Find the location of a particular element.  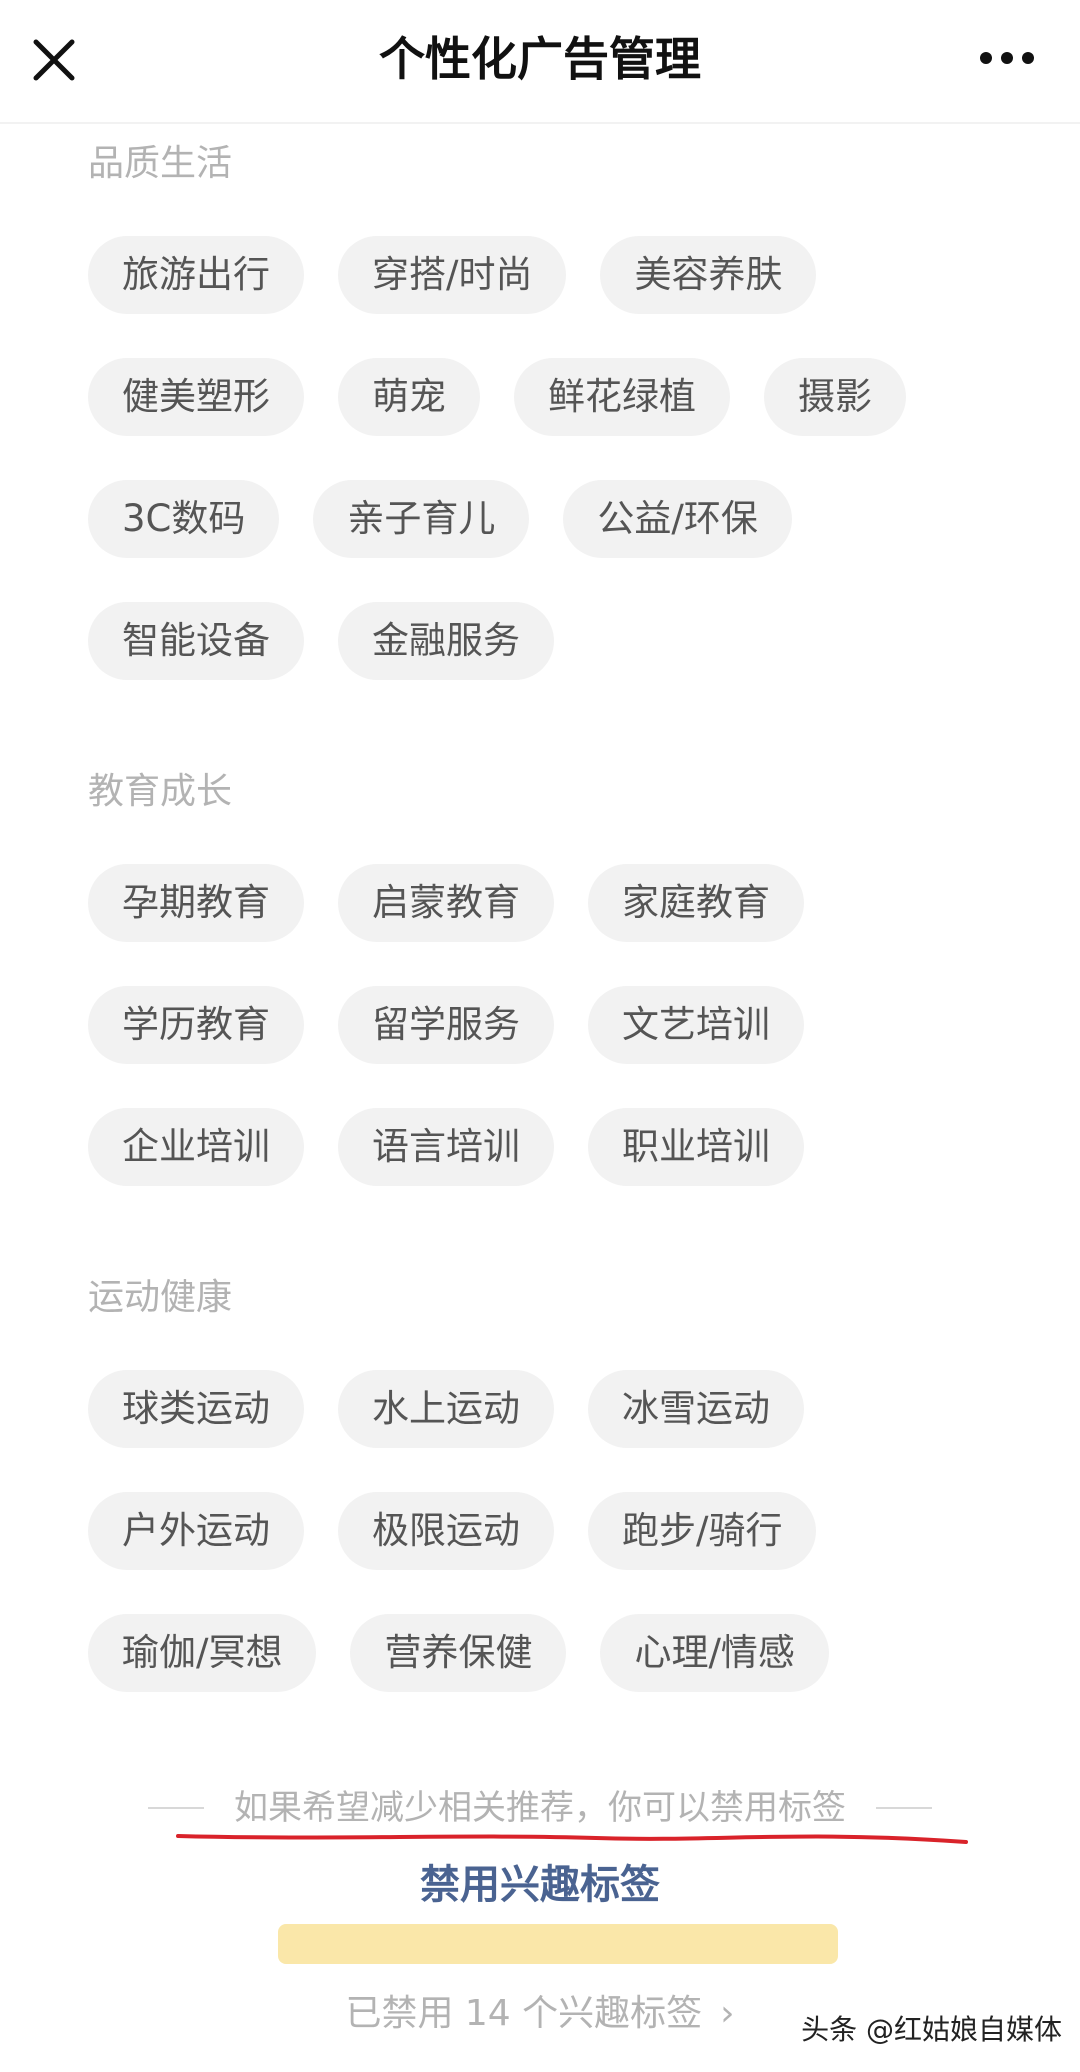

tag-row: 孕期教育 启蒙教育 家庭教育 is located at coordinates (446, 903).